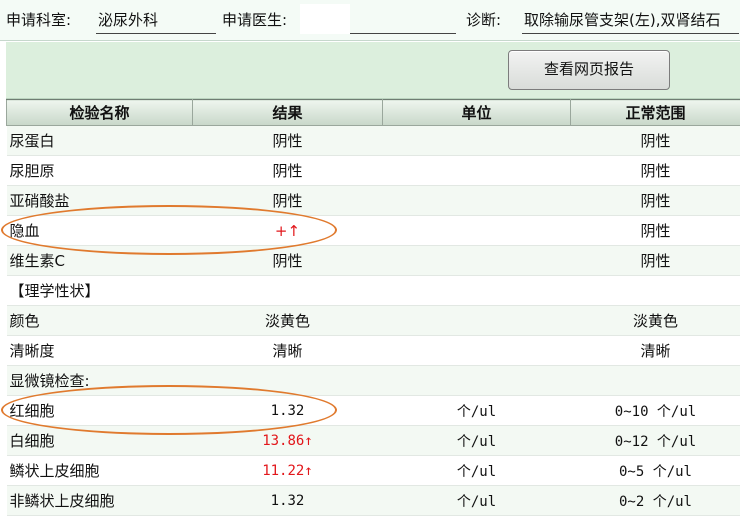 The width and height of the screenshot is (740, 516). What do you see at coordinates (100, 441) in the screenshot?
I see `test-name: 白细胞` at bounding box center [100, 441].